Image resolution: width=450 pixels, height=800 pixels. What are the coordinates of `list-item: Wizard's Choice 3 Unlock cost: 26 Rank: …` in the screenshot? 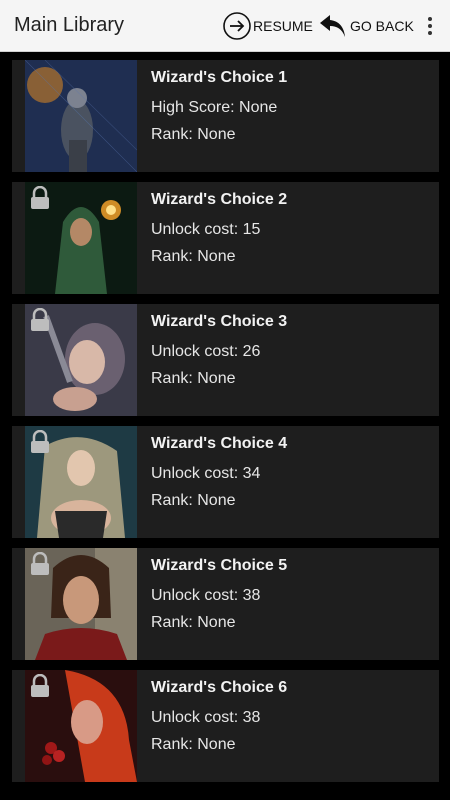 It's located at (225, 360).